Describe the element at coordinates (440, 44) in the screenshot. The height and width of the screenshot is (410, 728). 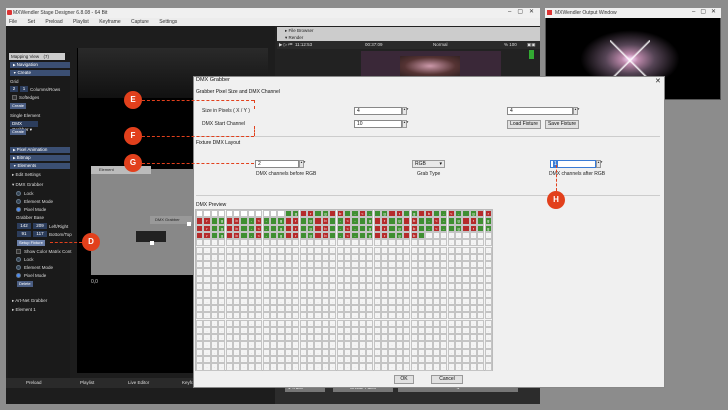
I see `blend-mode: Normal` at that location.